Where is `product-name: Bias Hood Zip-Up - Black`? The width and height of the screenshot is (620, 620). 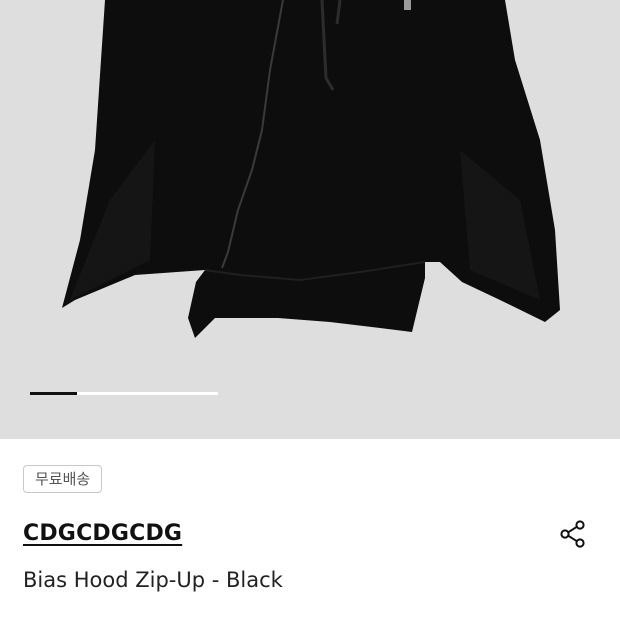 product-name: Bias Hood Zip-Up - Black is located at coordinates (153, 580).